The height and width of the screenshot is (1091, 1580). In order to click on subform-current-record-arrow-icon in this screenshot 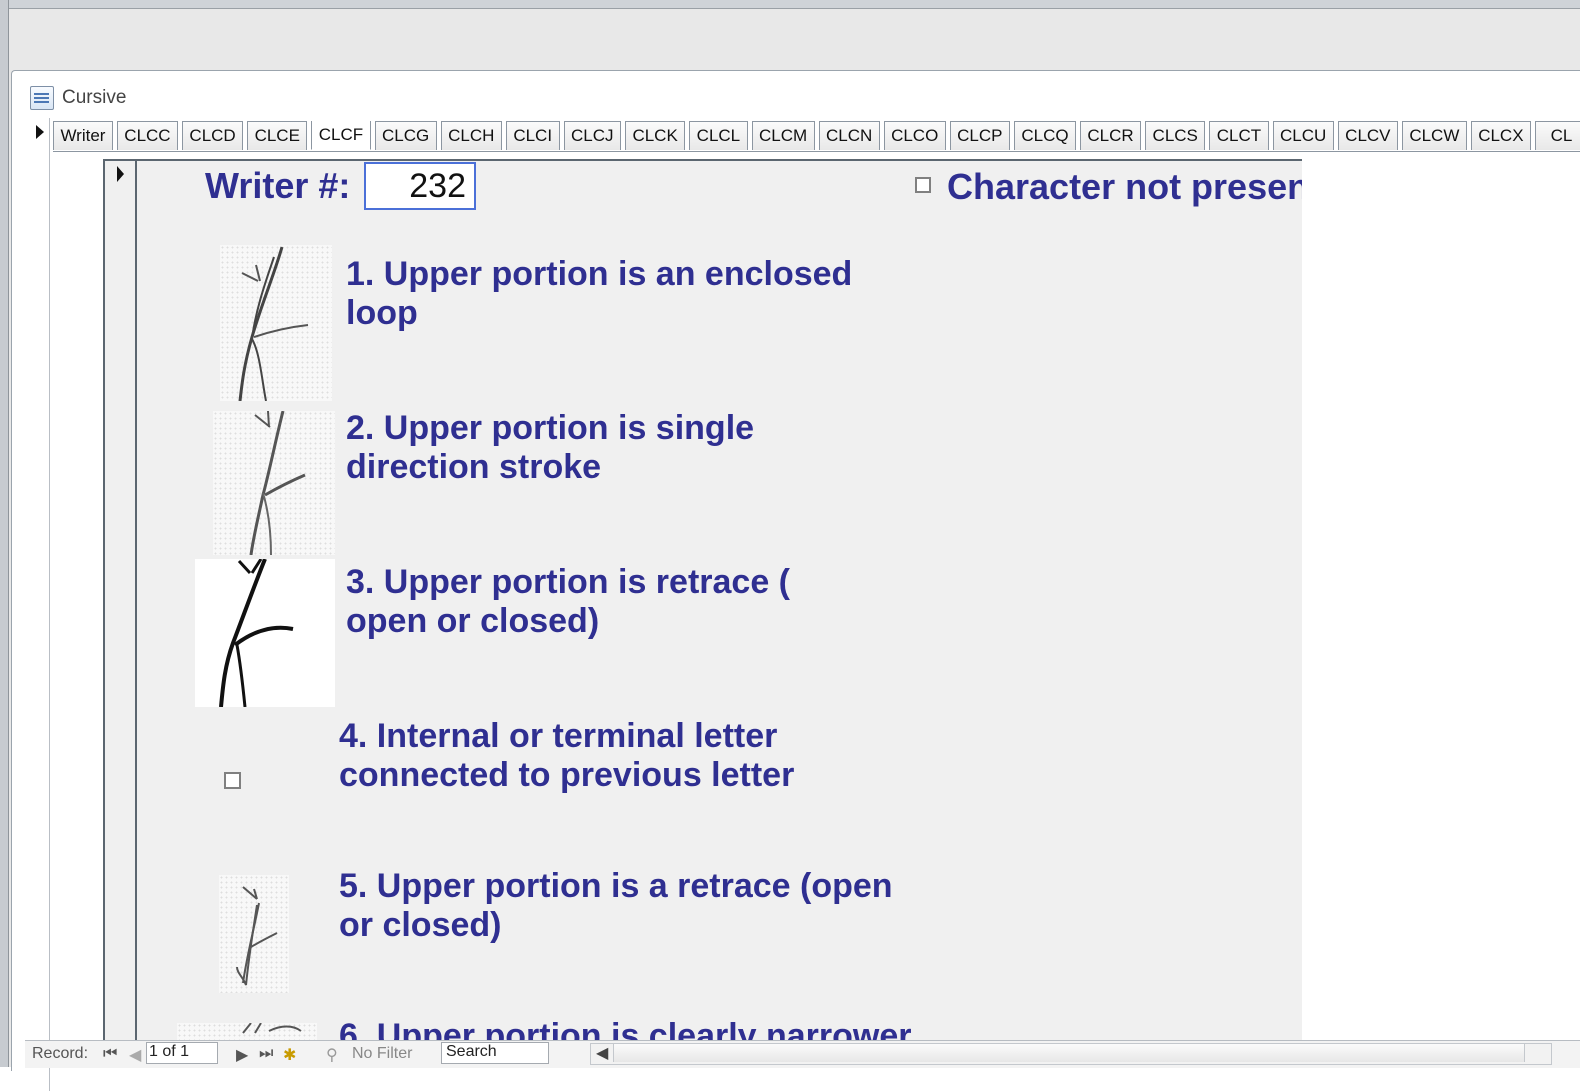, I will do `click(120, 174)`.